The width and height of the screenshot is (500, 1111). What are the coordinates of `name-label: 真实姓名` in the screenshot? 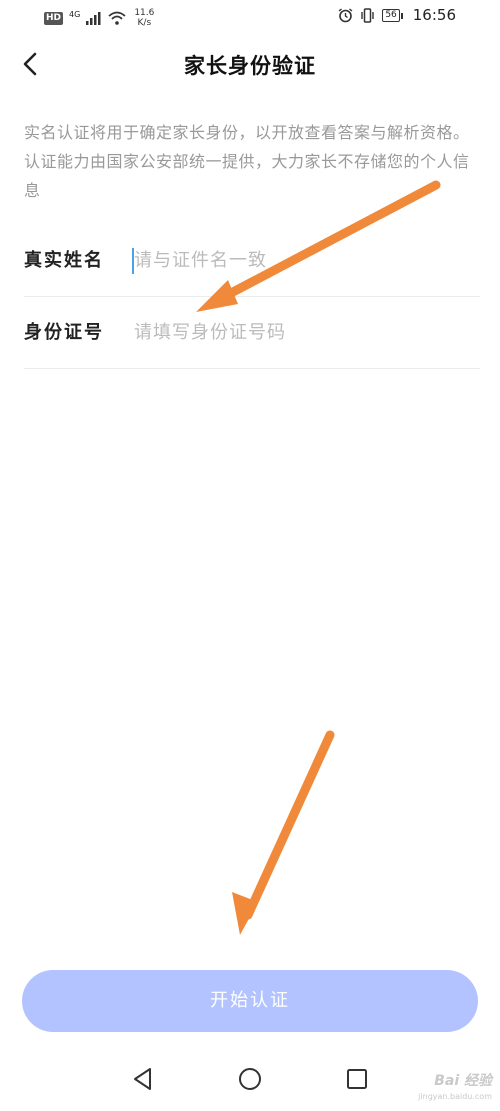 It's located at (64, 260).